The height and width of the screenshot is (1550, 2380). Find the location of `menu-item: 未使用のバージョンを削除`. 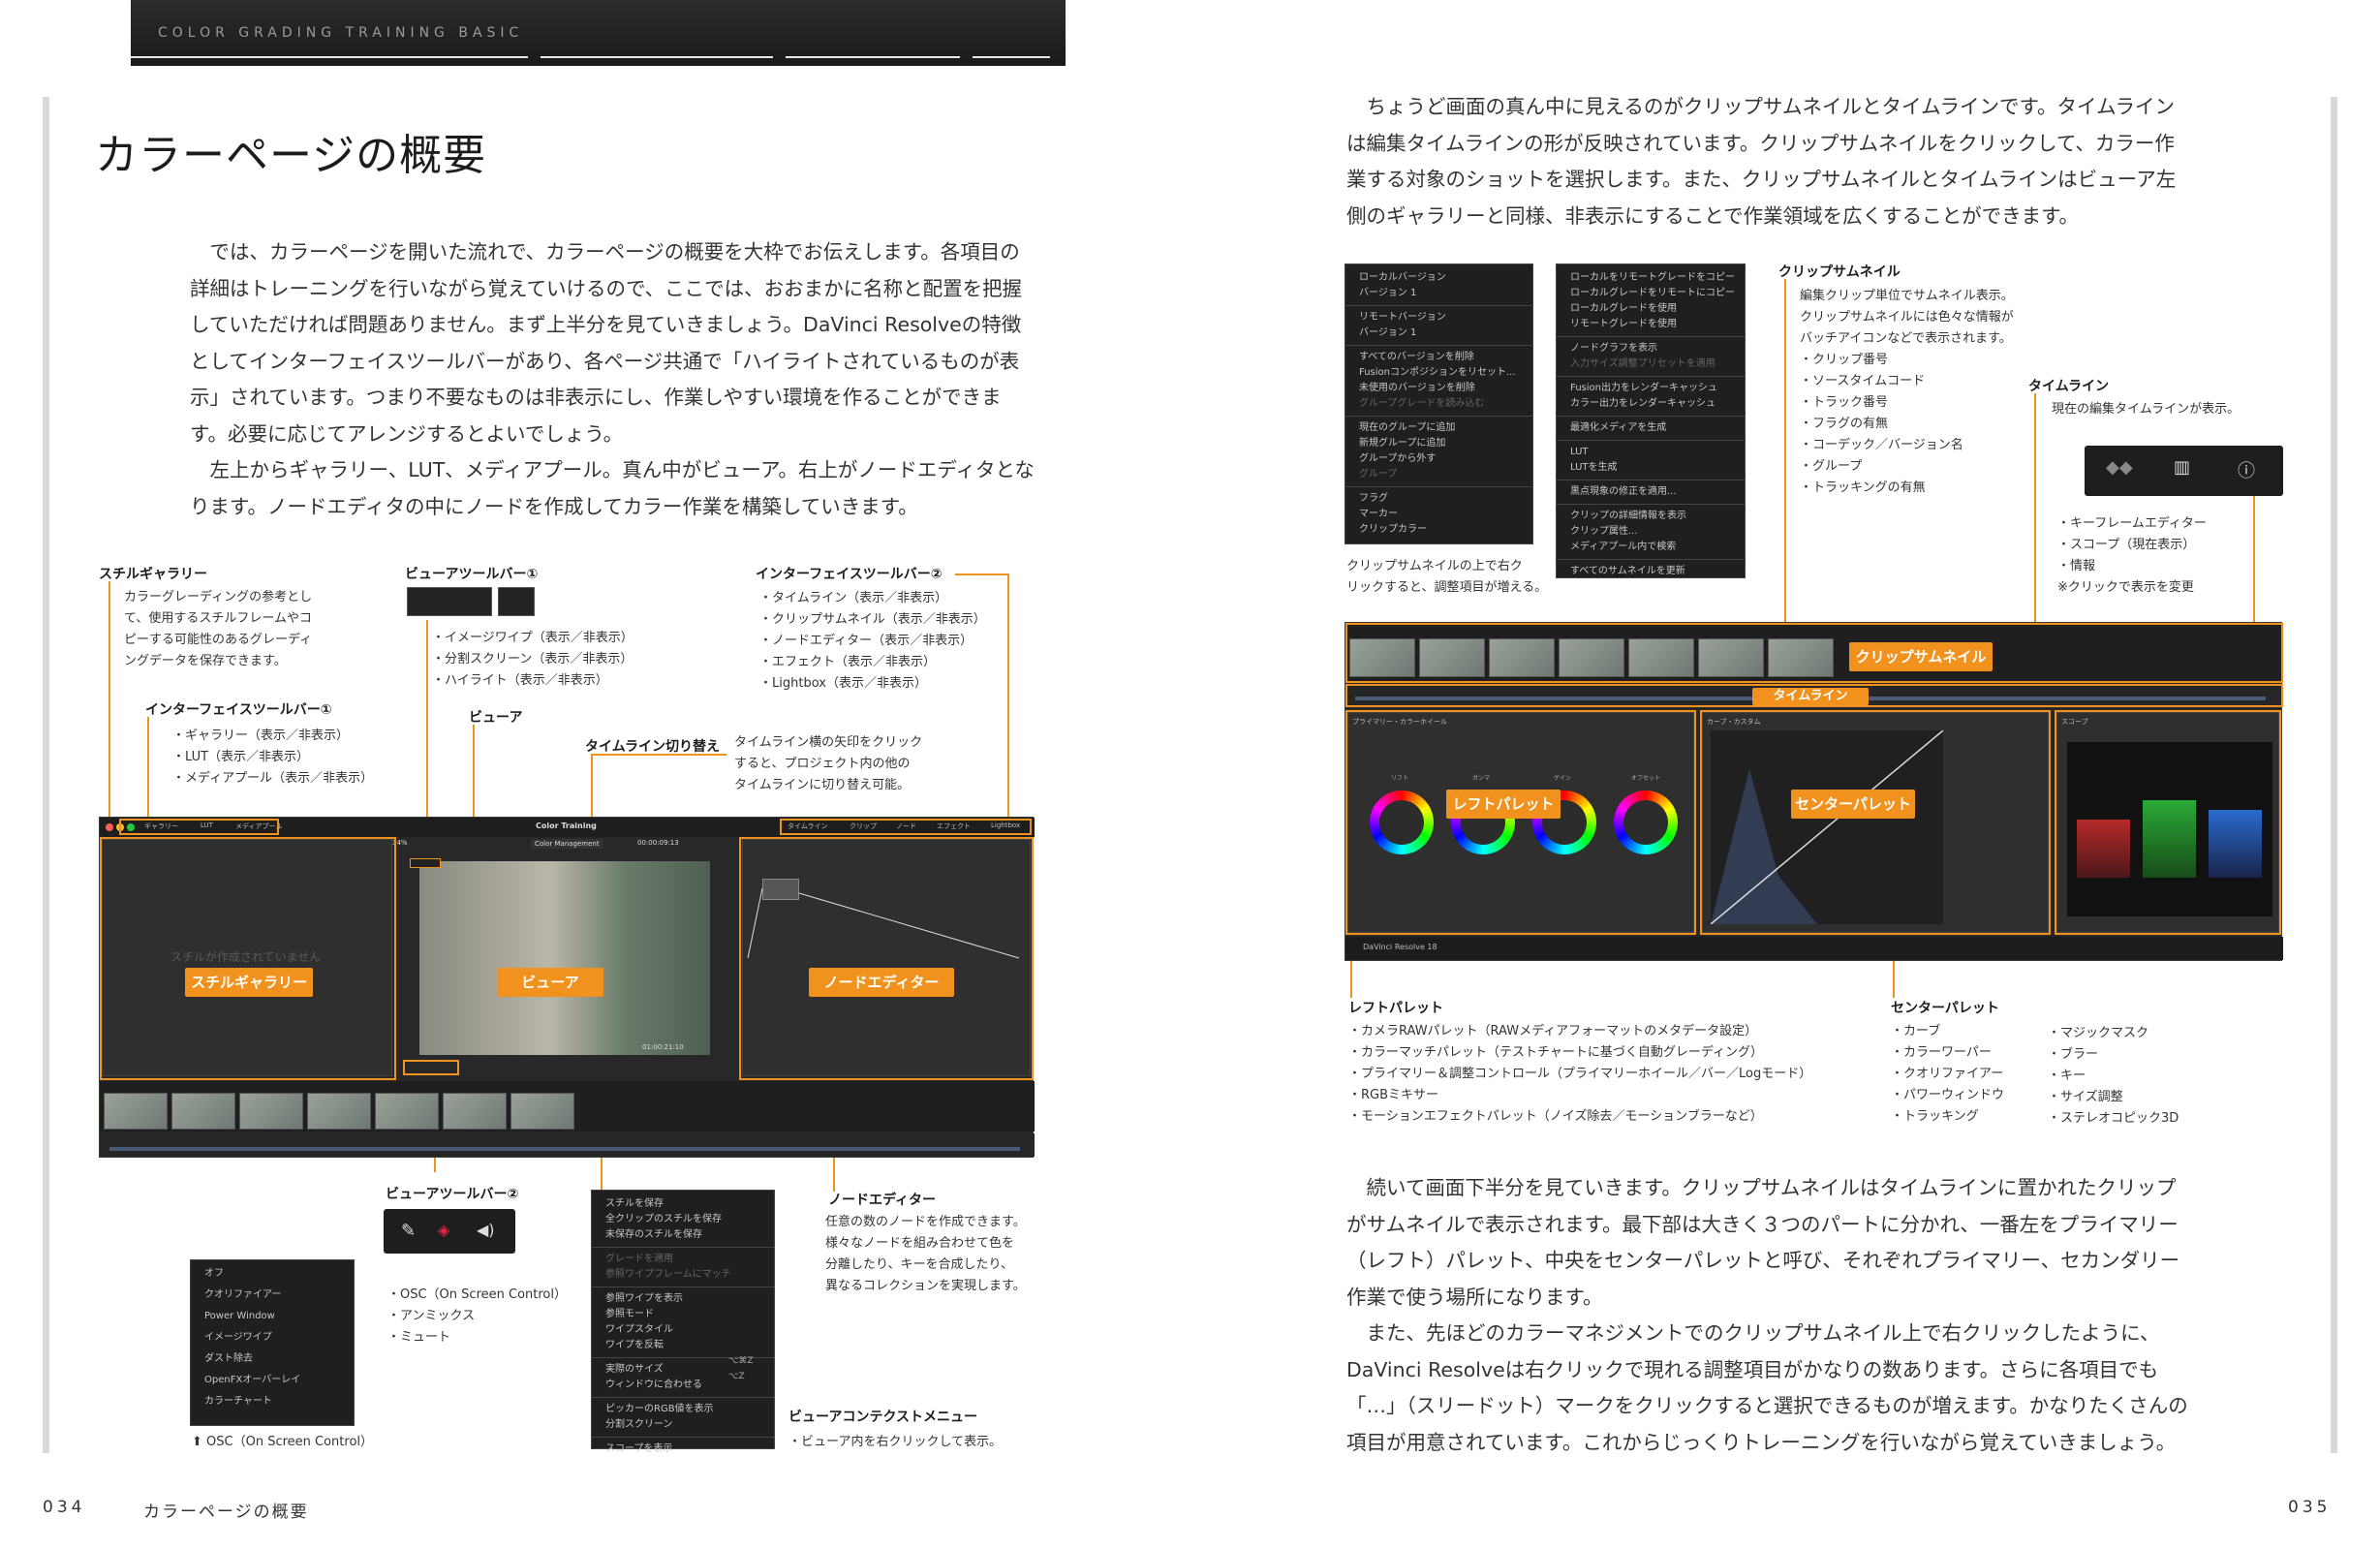

menu-item: 未使用のバージョンを削除 is located at coordinates (1438, 388).